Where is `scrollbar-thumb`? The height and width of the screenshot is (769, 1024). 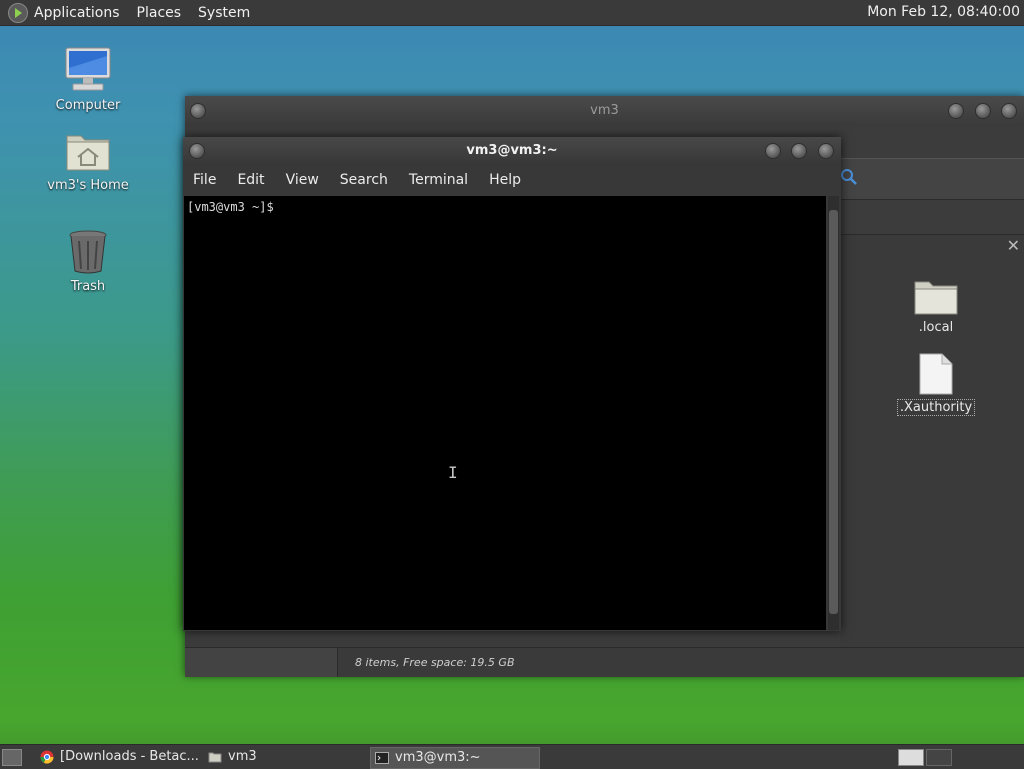 scrollbar-thumb is located at coordinates (833, 412).